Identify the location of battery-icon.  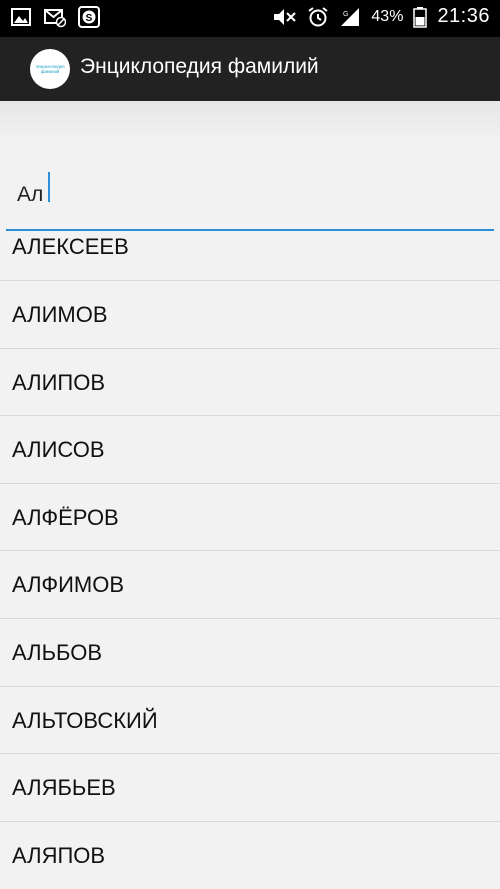
(420, 17).